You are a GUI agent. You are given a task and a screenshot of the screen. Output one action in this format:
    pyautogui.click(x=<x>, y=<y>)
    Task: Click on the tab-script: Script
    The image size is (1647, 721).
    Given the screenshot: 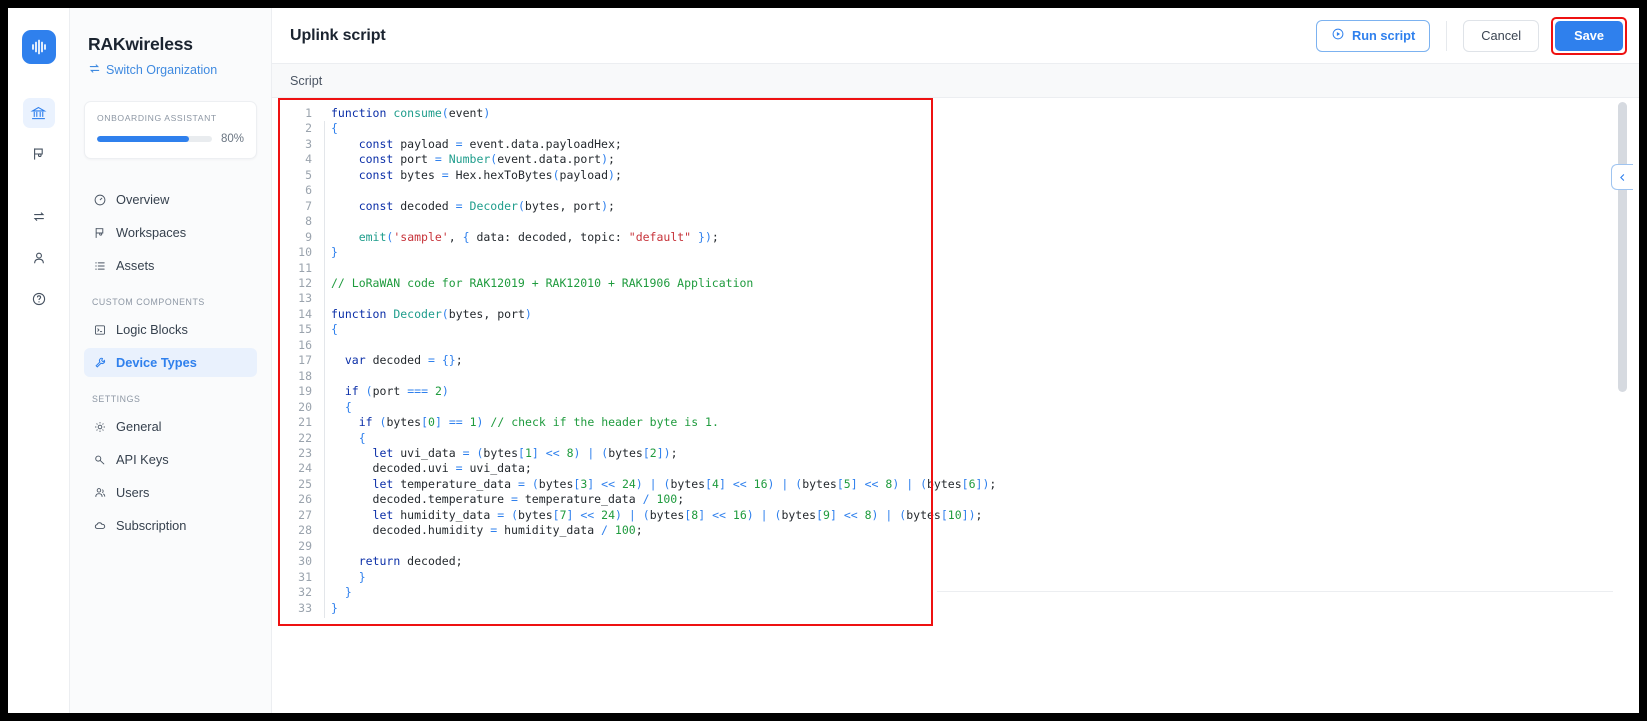 What is the action you would take?
    pyautogui.click(x=306, y=81)
    